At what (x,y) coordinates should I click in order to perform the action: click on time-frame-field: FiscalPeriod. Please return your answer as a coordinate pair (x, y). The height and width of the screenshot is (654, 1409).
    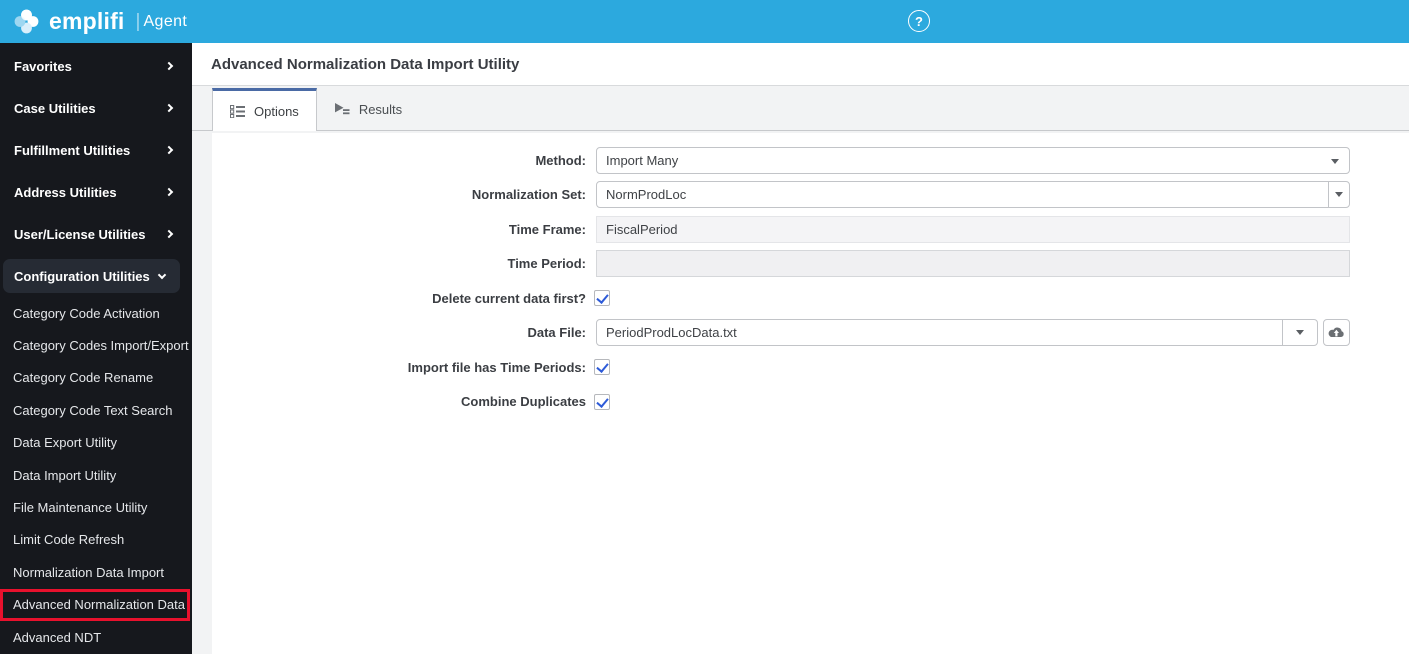
    Looking at the image, I should click on (973, 229).